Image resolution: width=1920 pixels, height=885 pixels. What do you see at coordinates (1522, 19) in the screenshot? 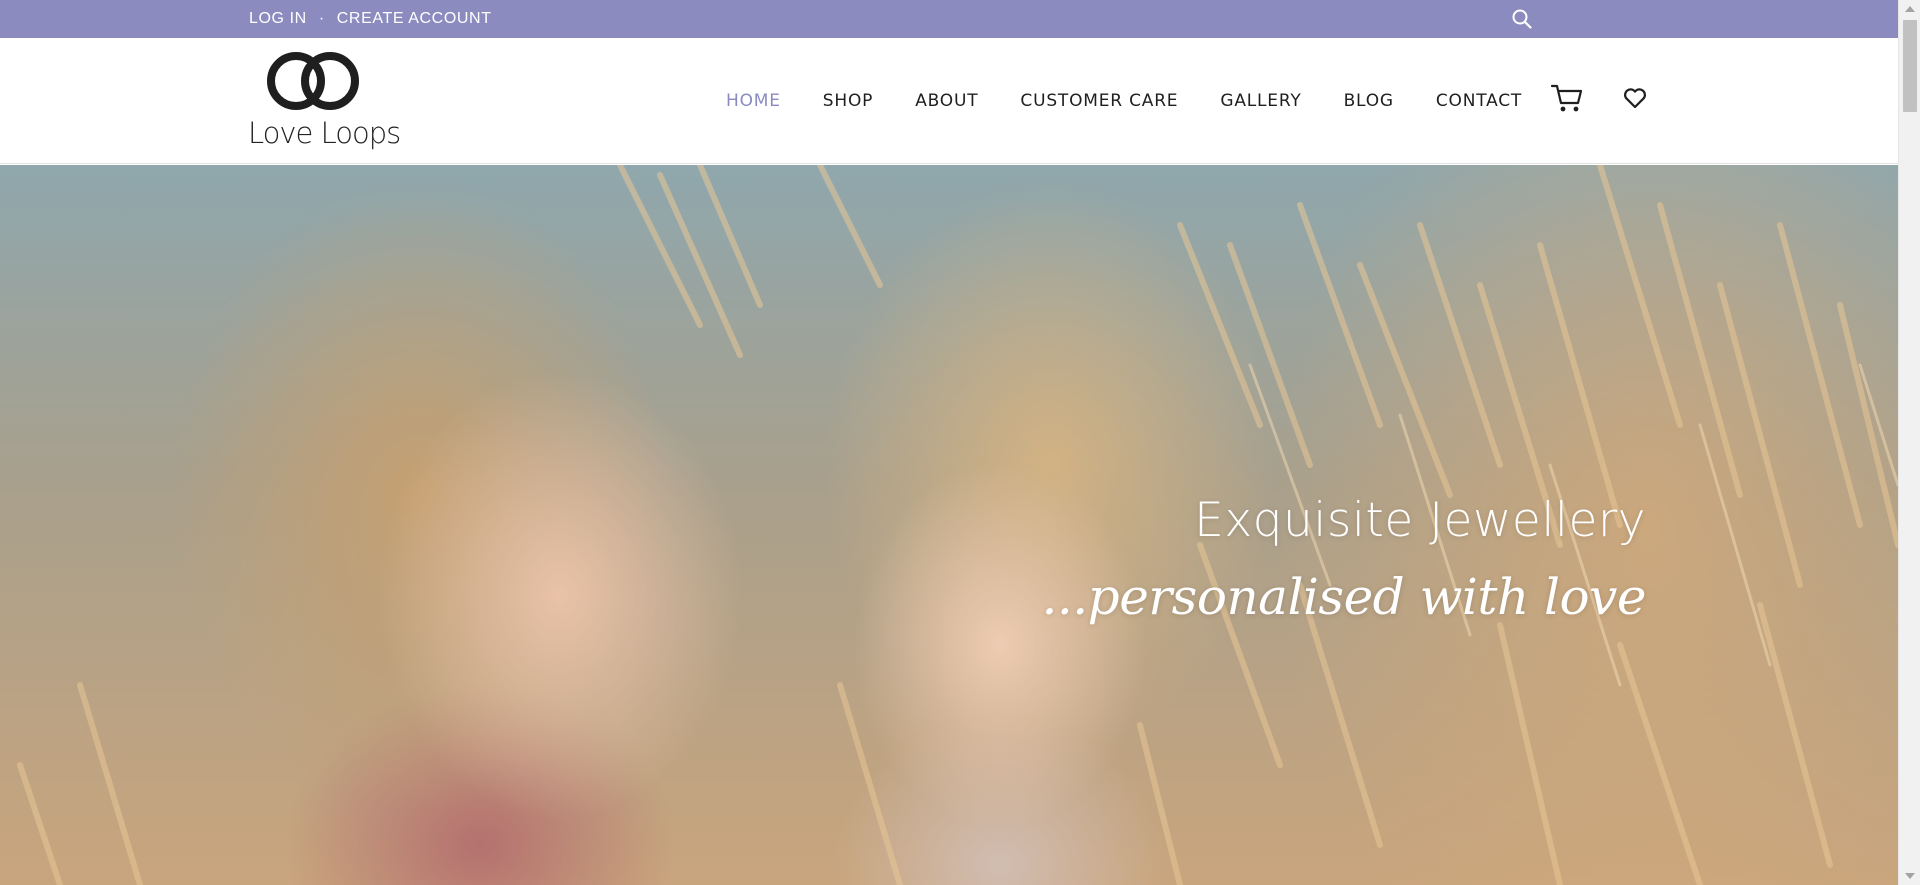
I see `search-icon` at bounding box center [1522, 19].